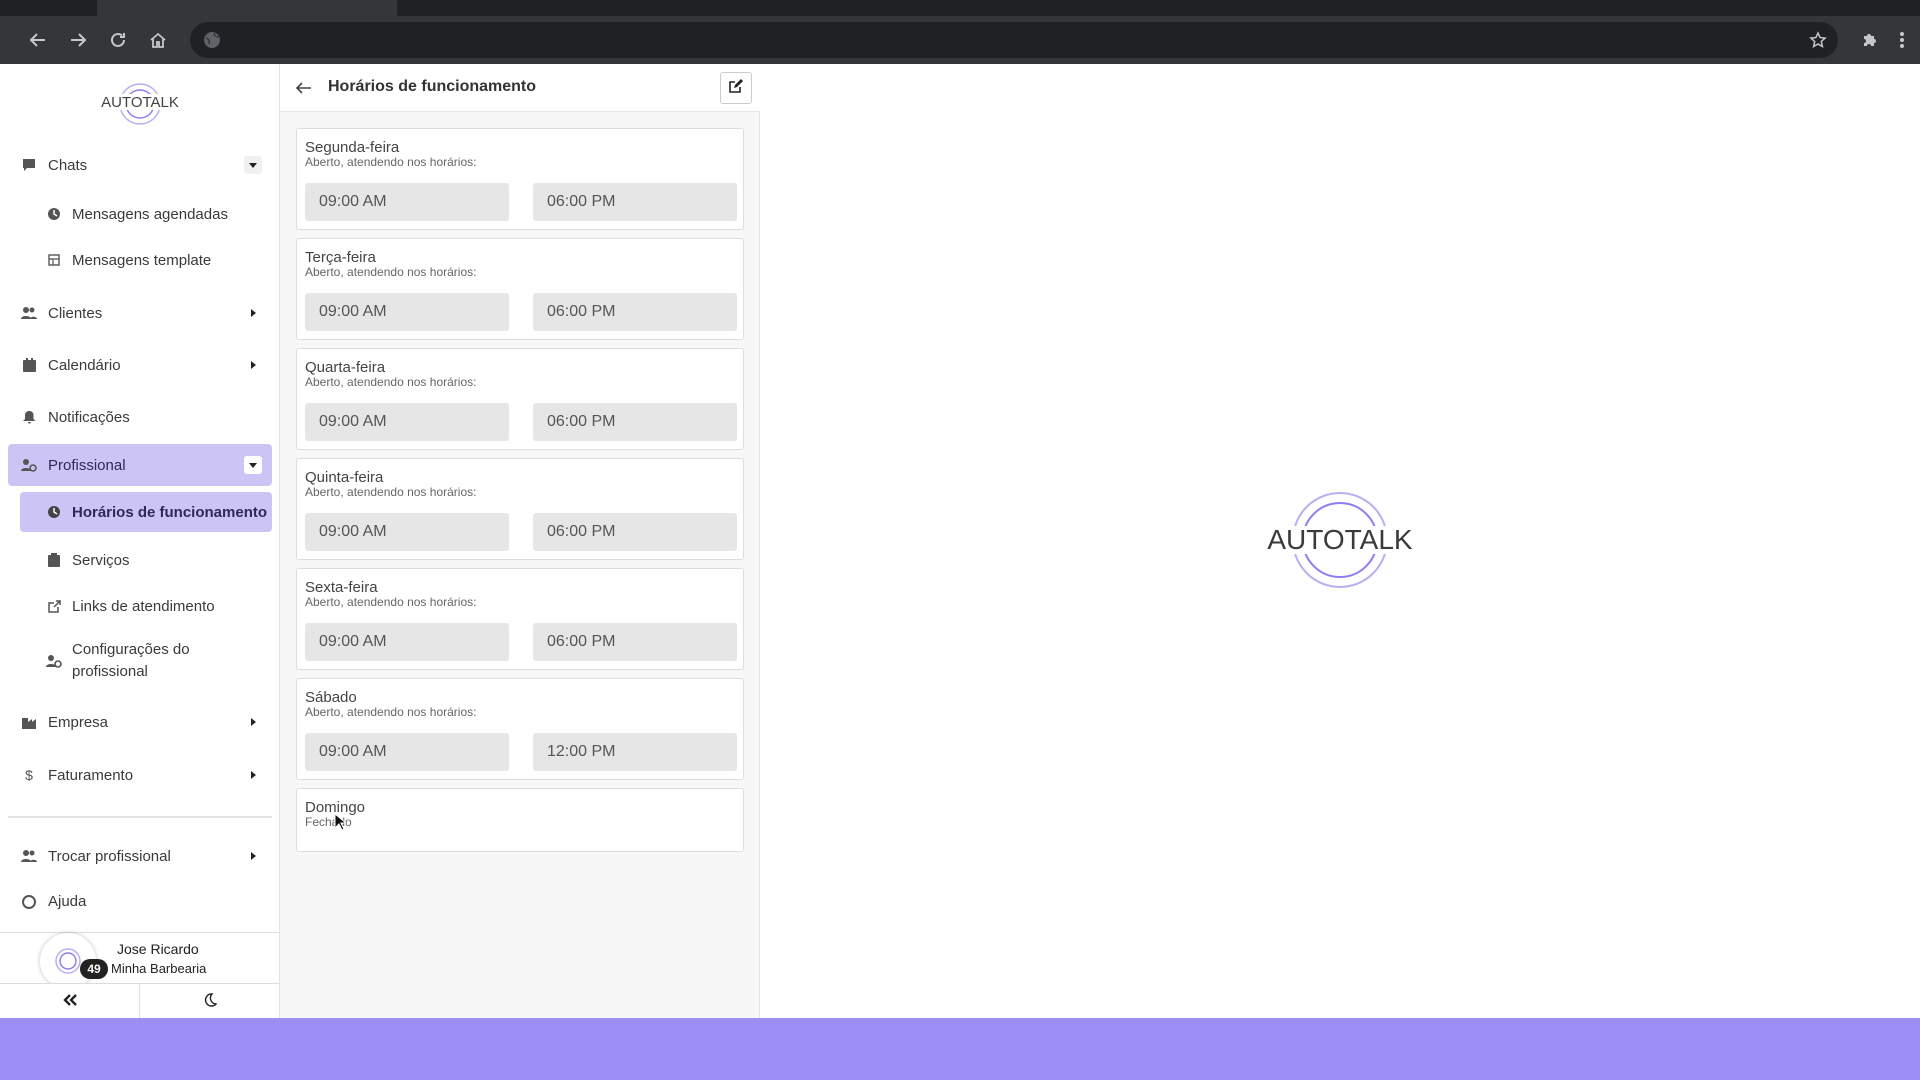 This screenshot has width=1920, height=1080. What do you see at coordinates (140, 775) in the screenshot?
I see `sidebar-item-faturamento: $ Faturamento` at bounding box center [140, 775].